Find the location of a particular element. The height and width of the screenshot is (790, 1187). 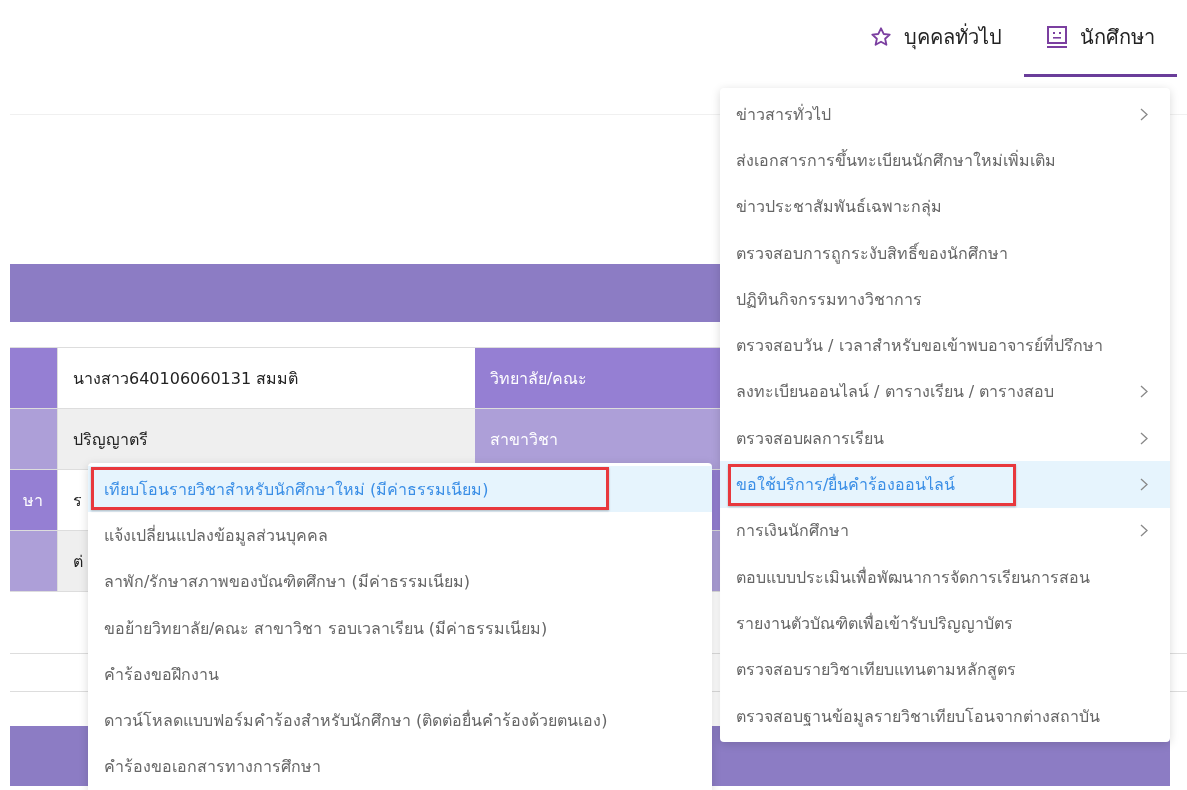

table-label: วิทยาลัย/คณะ is located at coordinates (539, 378).